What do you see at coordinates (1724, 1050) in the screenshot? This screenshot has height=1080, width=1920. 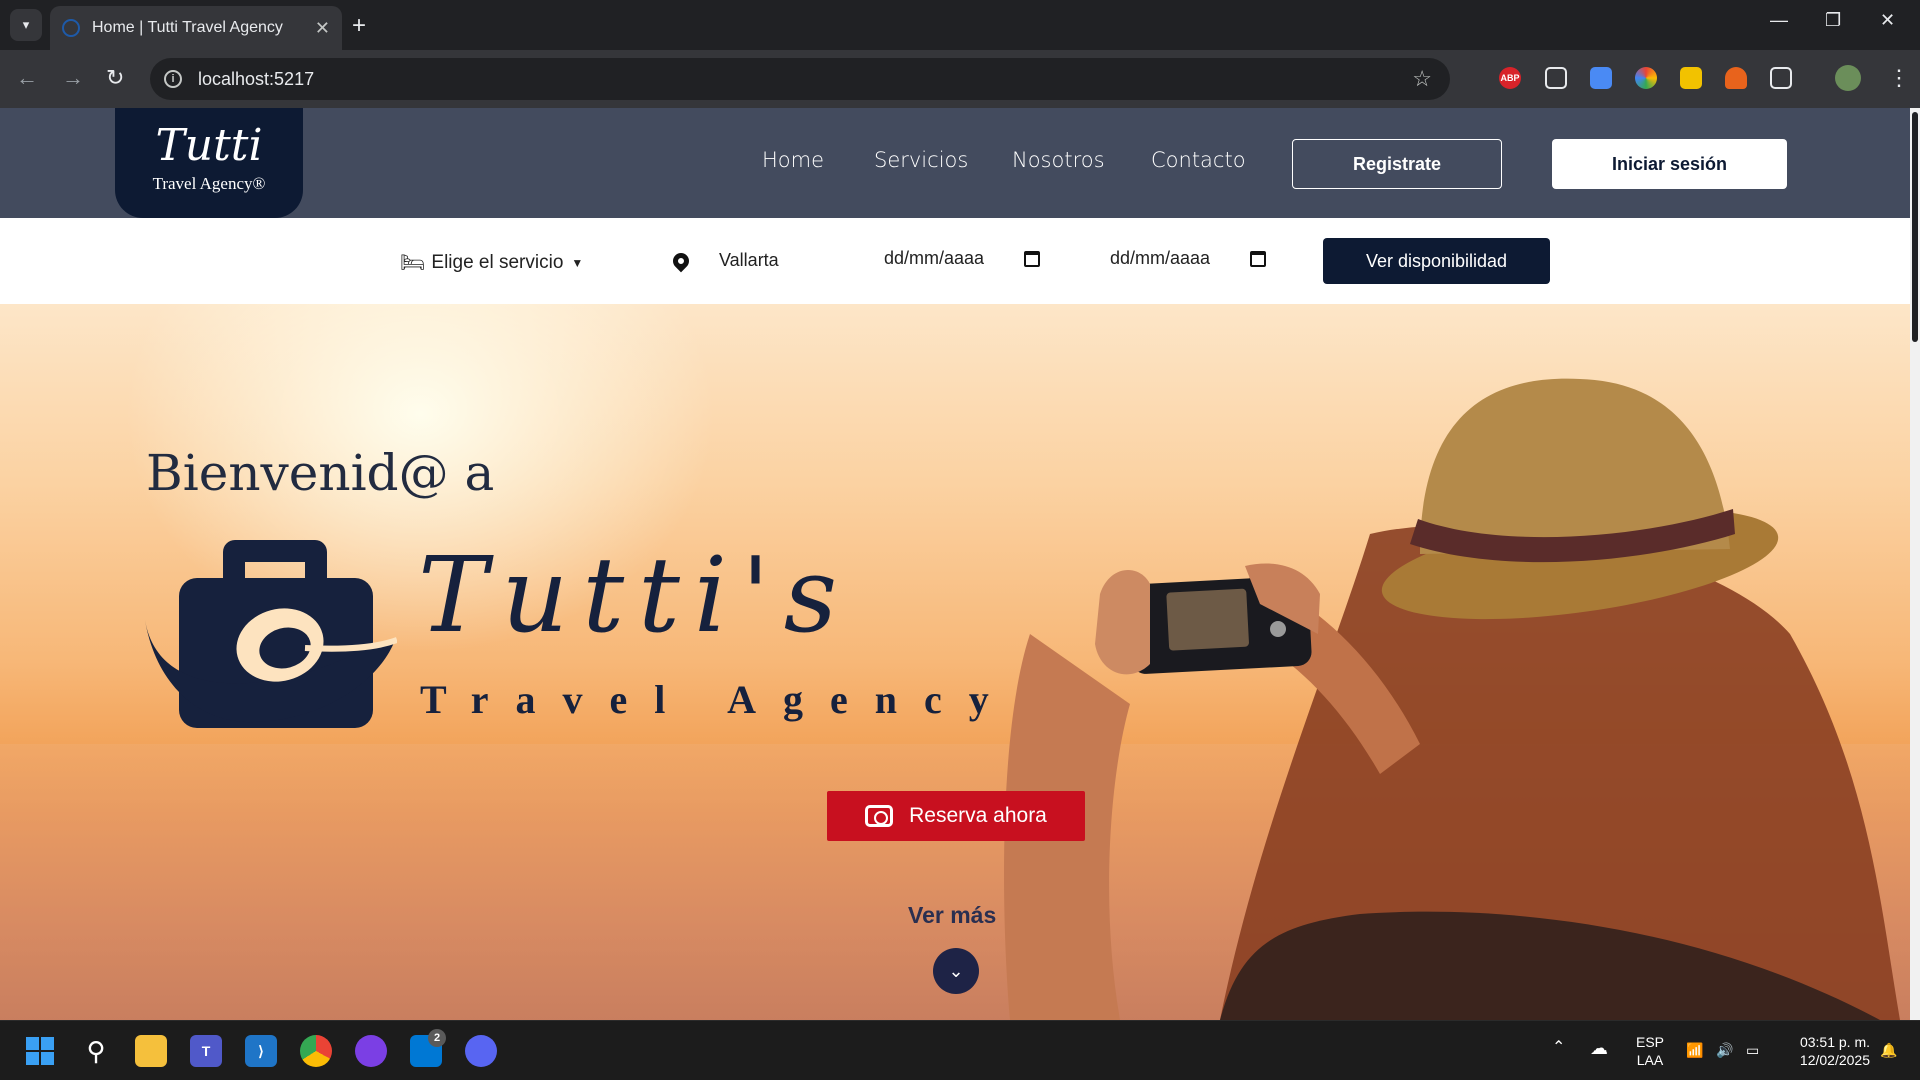 I see `volume-icon: 🔊` at bounding box center [1724, 1050].